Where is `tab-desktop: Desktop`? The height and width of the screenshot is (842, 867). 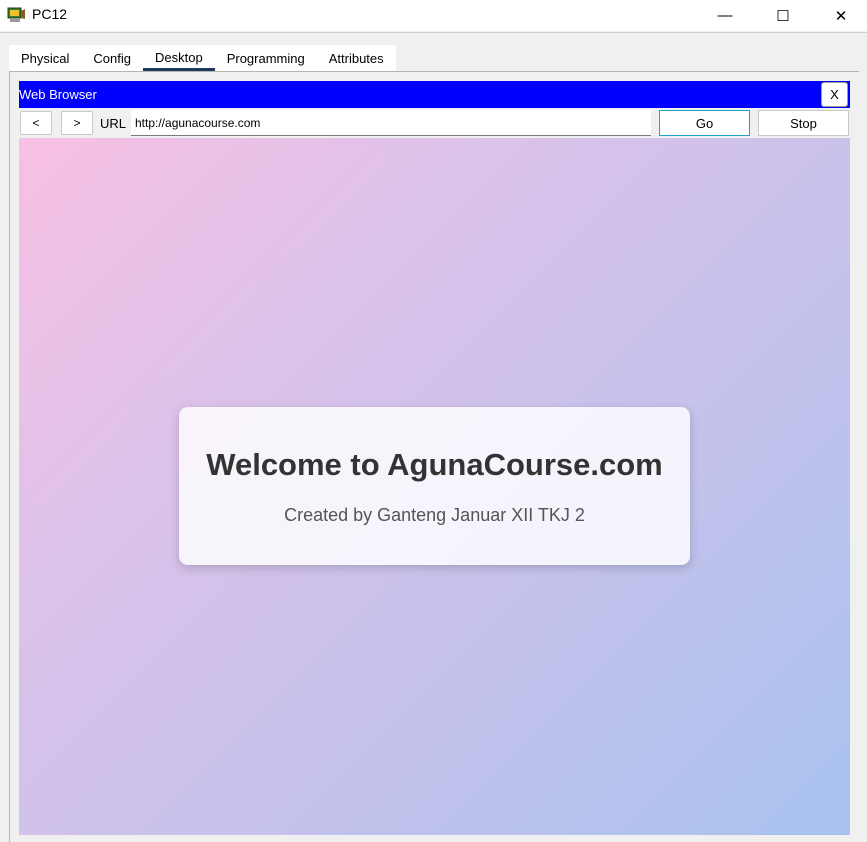
tab-desktop: Desktop is located at coordinates (179, 58).